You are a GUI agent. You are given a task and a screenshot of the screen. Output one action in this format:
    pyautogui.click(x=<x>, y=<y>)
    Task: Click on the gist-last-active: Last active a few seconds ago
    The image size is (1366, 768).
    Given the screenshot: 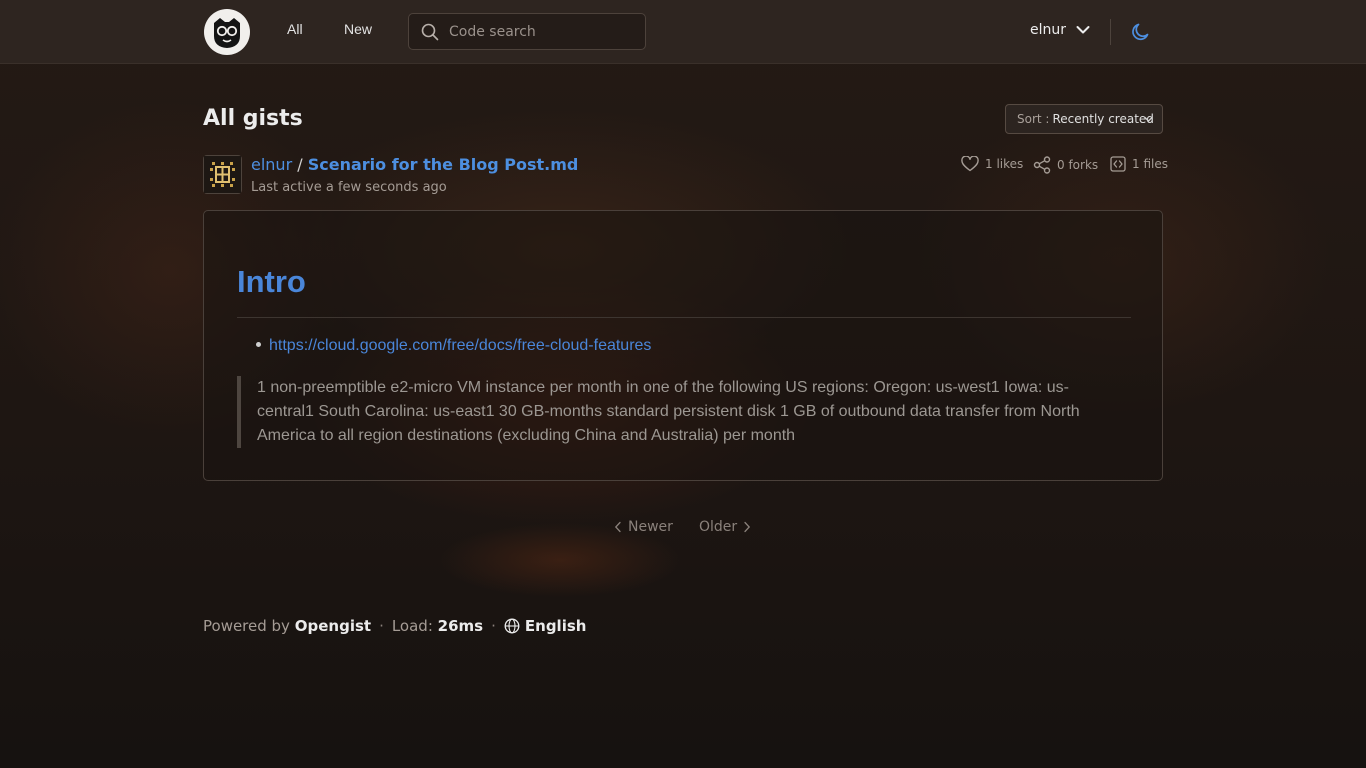 What is the action you would take?
    pyautogui.click(x=349, y=187)
    